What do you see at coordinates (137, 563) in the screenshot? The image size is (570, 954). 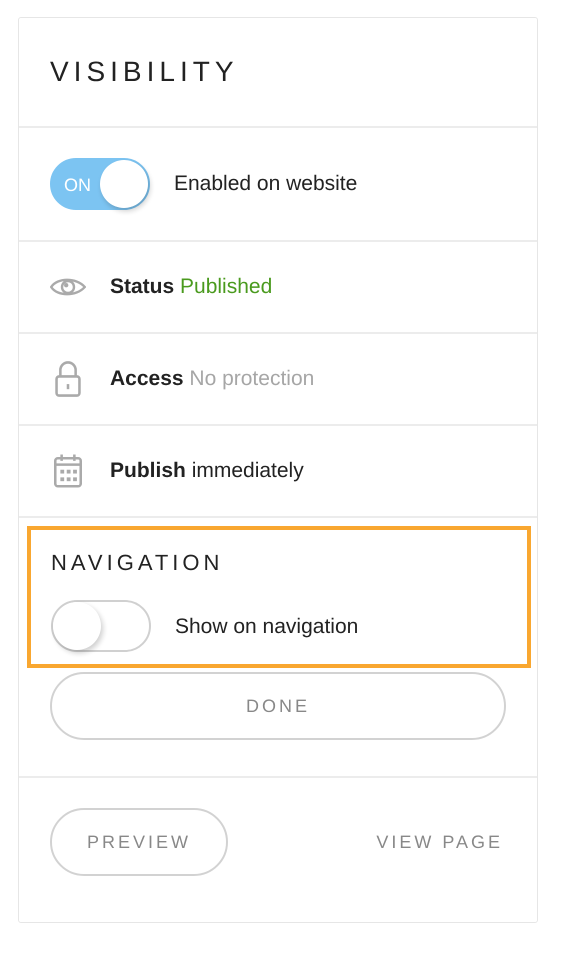 I see `section-title: NAVIGATION` at bounding box center [137, 563].